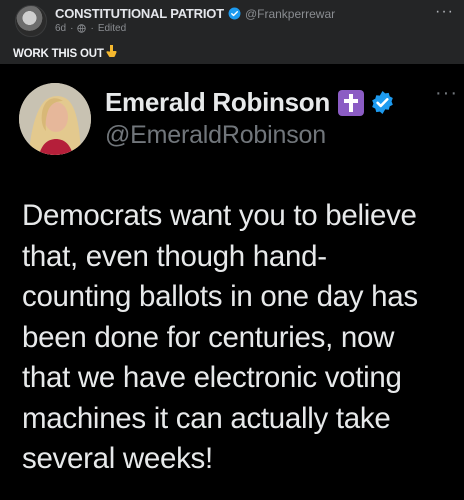  Describe the element at coordinates (206, 418) in the screenshot. I see `tweet-text-line: machines it can actually take` at that location.